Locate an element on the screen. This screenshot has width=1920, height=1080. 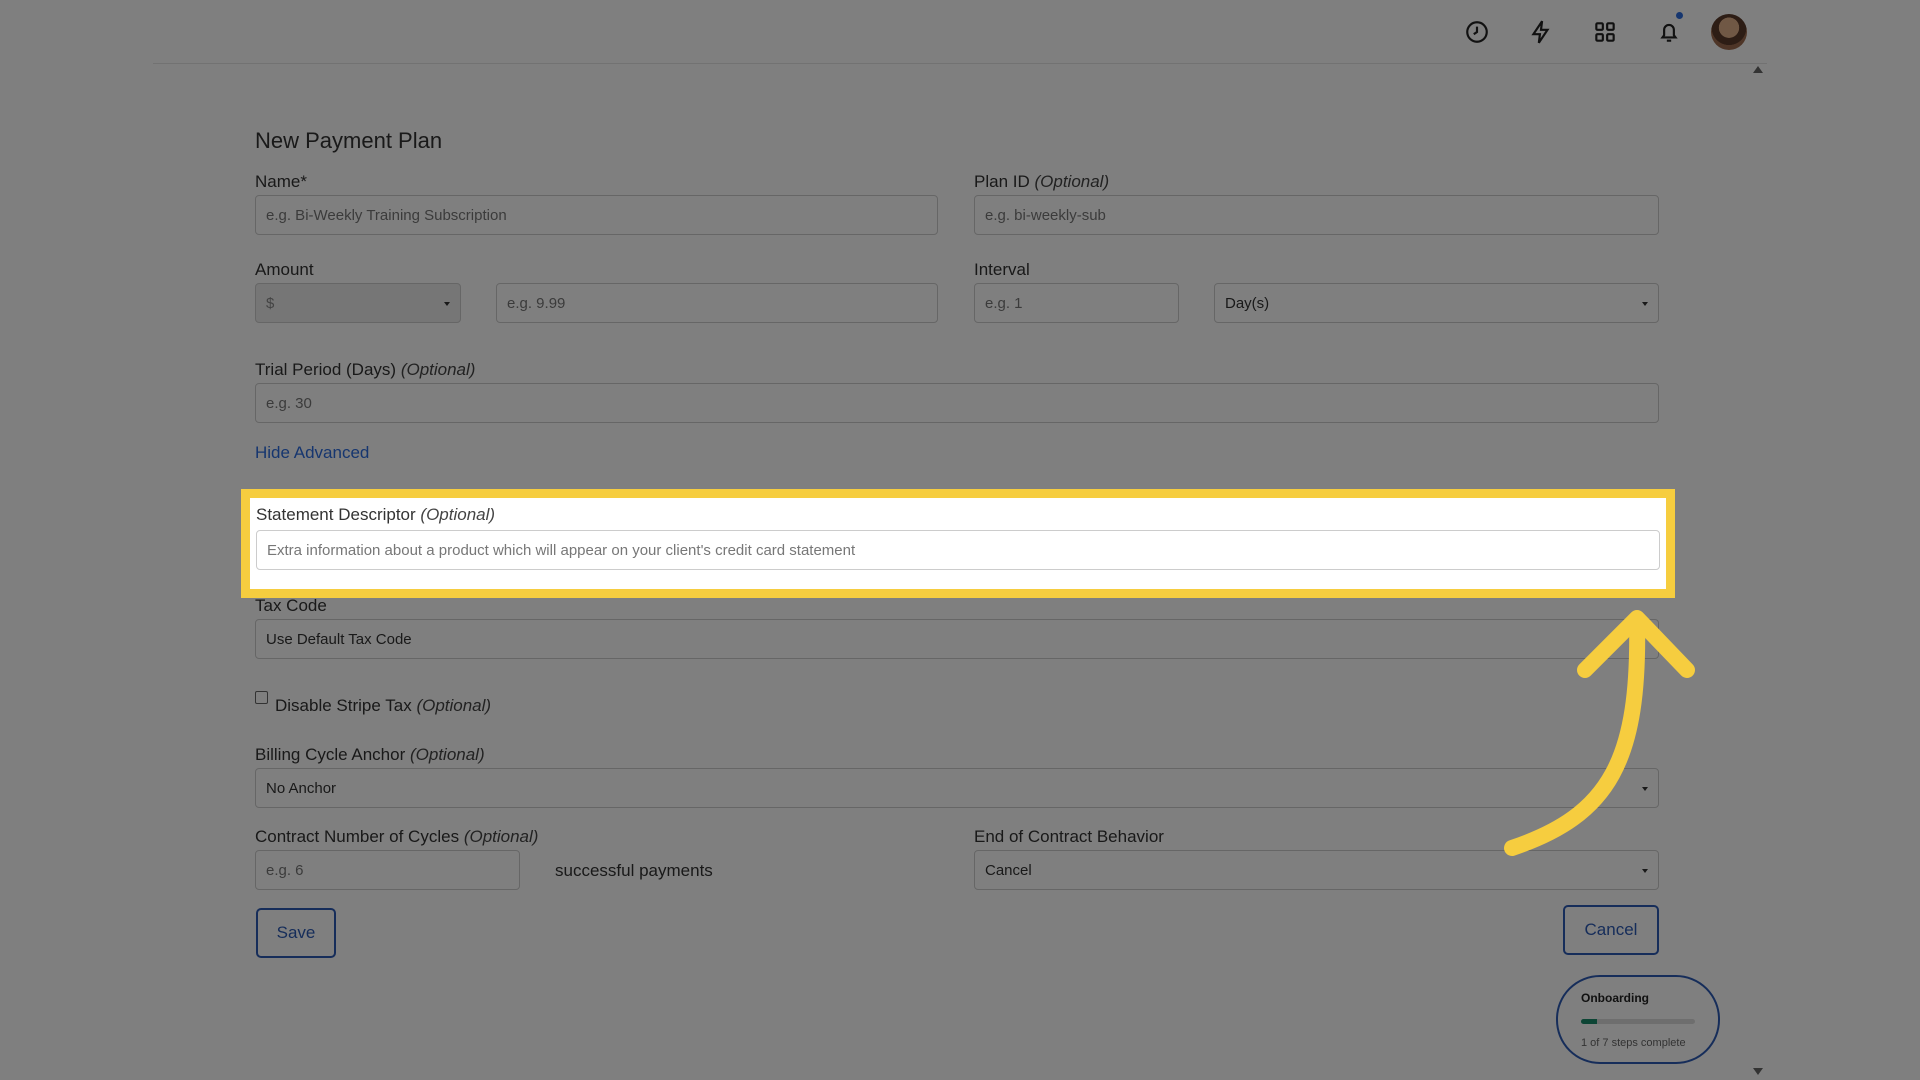
statement-descriptor-label: Statement Descriptor (Optional) is located at coordinates (376, 514).